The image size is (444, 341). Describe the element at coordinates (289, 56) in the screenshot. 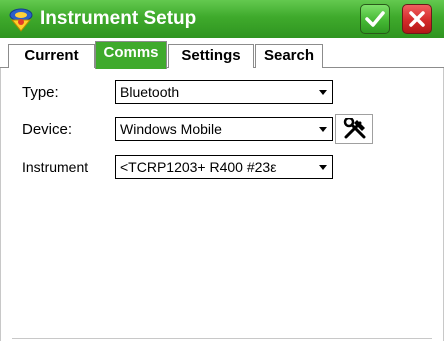

I see `tab-search: Search` at that location.